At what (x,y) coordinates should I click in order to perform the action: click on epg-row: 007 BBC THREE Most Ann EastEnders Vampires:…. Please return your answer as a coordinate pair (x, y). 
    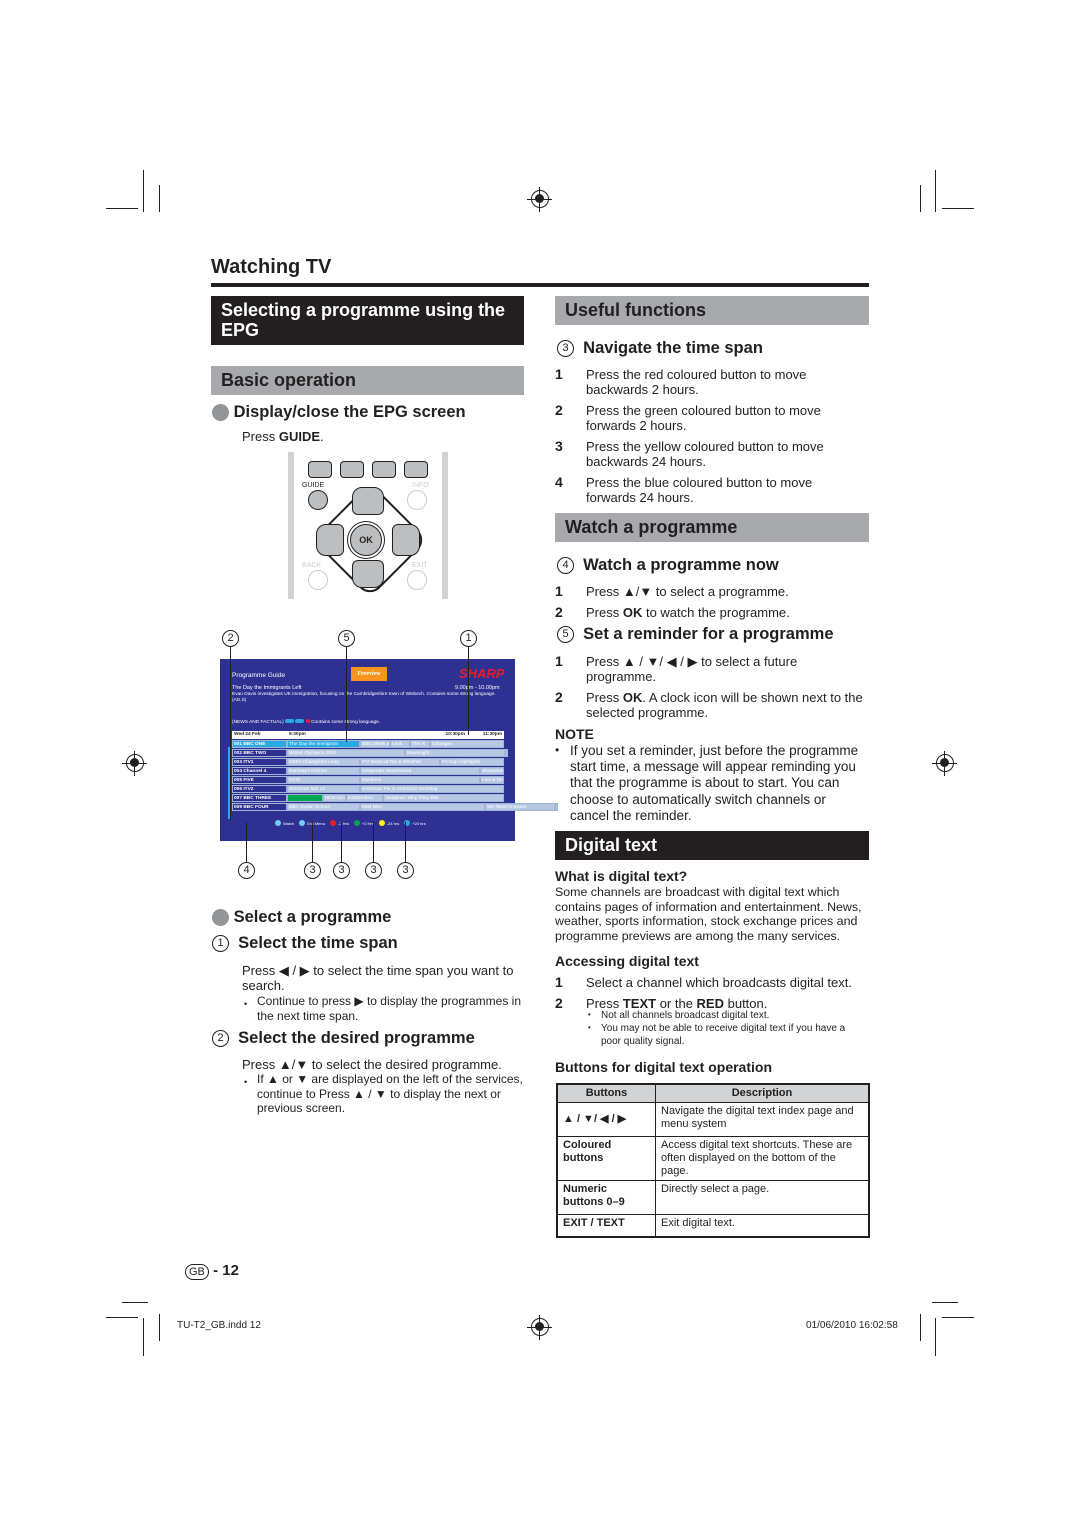
    Looking at the image, I should click on (368, 798).